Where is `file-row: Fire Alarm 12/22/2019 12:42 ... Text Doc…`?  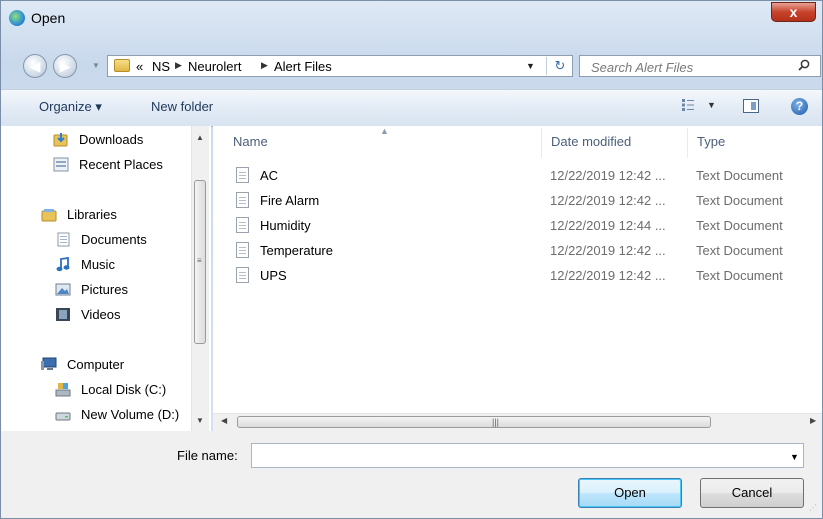 file-row: Fire Alarm 12/22/2019 12:42 ... Text Doc… is located at coordinates (528, 201).